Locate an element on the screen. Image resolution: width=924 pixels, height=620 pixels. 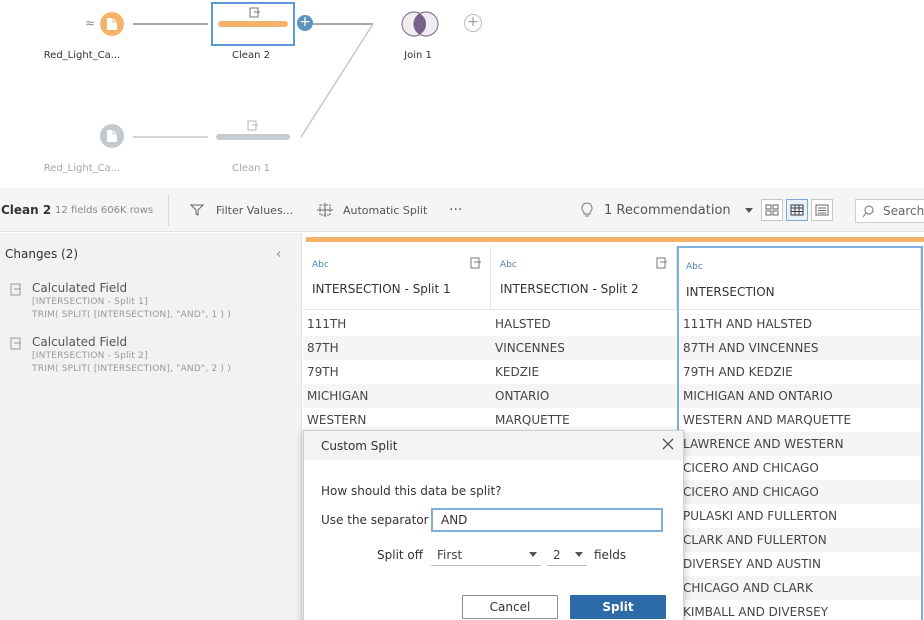
close-icon is located at coordinates (668, 444).